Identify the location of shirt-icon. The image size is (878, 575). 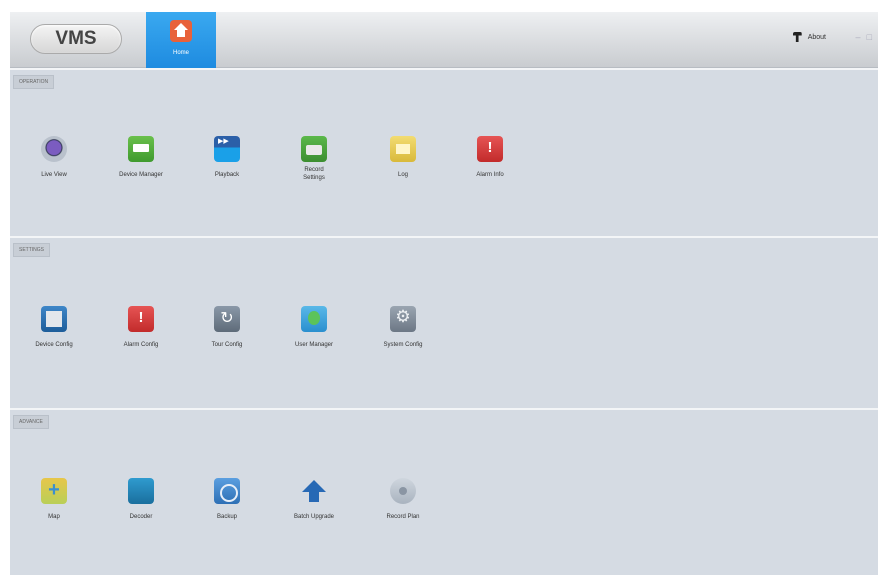
(797, 37).